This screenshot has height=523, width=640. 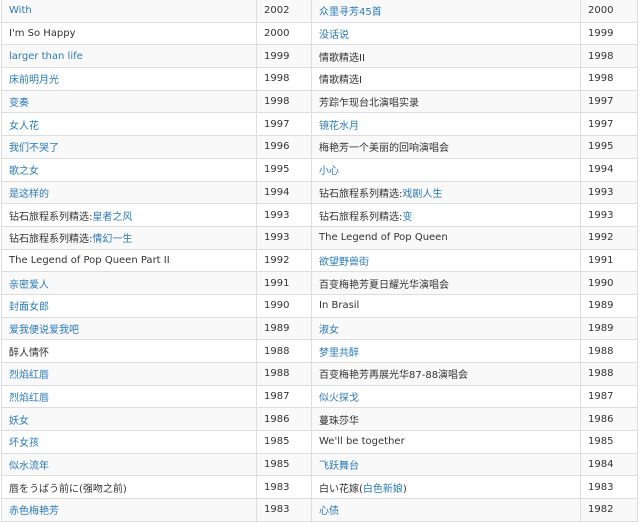 I want to click on right-album-year: 1983, so click(x=609, y=487).